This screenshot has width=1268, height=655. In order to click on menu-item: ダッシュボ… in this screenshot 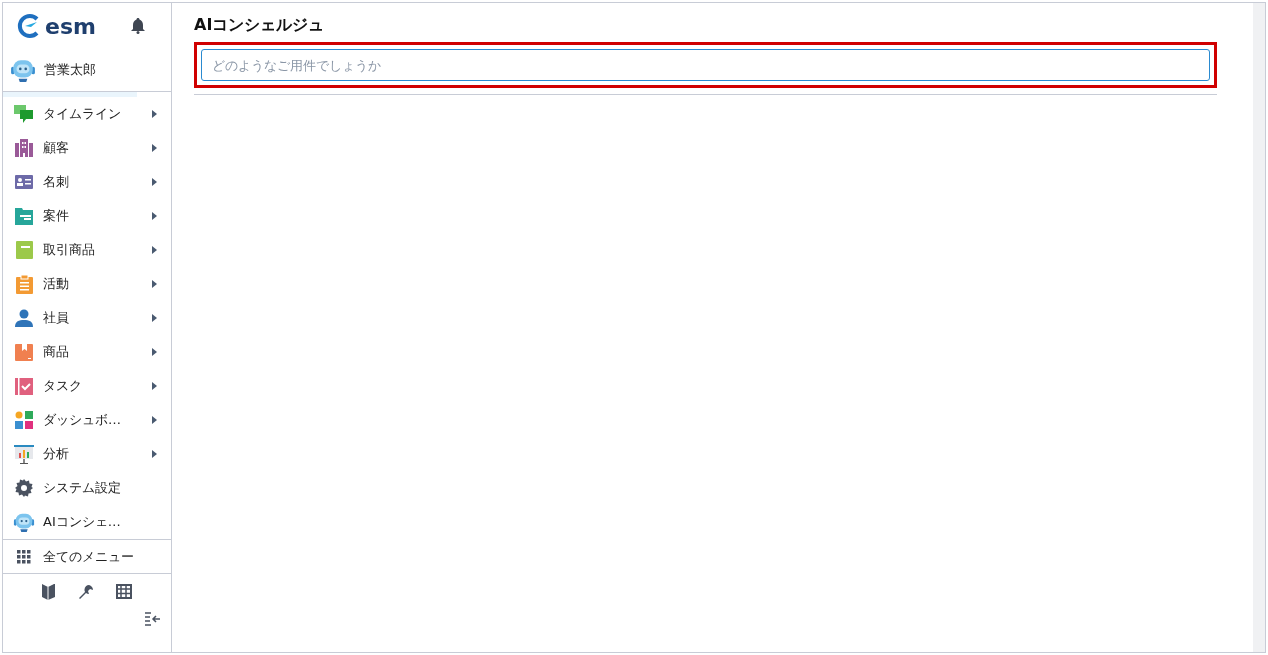, I will do `click(87, 420)`.